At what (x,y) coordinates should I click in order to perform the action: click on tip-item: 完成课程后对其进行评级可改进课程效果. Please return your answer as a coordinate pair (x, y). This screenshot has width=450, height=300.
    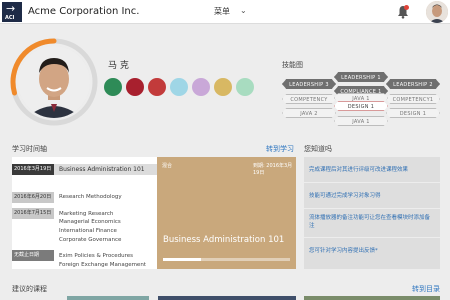
    Looking at the image, I should click on (372, 170).